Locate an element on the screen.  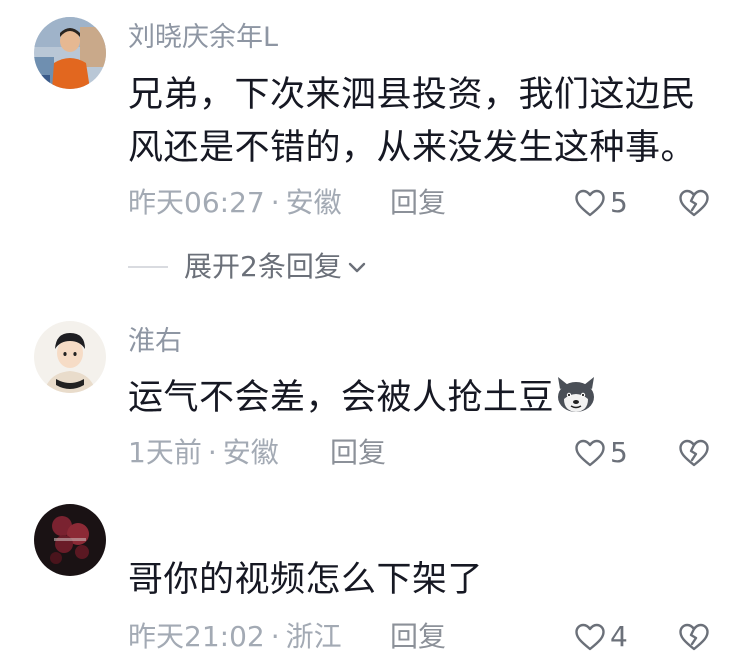
comment-text-content: 运气不会差，会被人抢土豆 is located at coordinates (341, 398).